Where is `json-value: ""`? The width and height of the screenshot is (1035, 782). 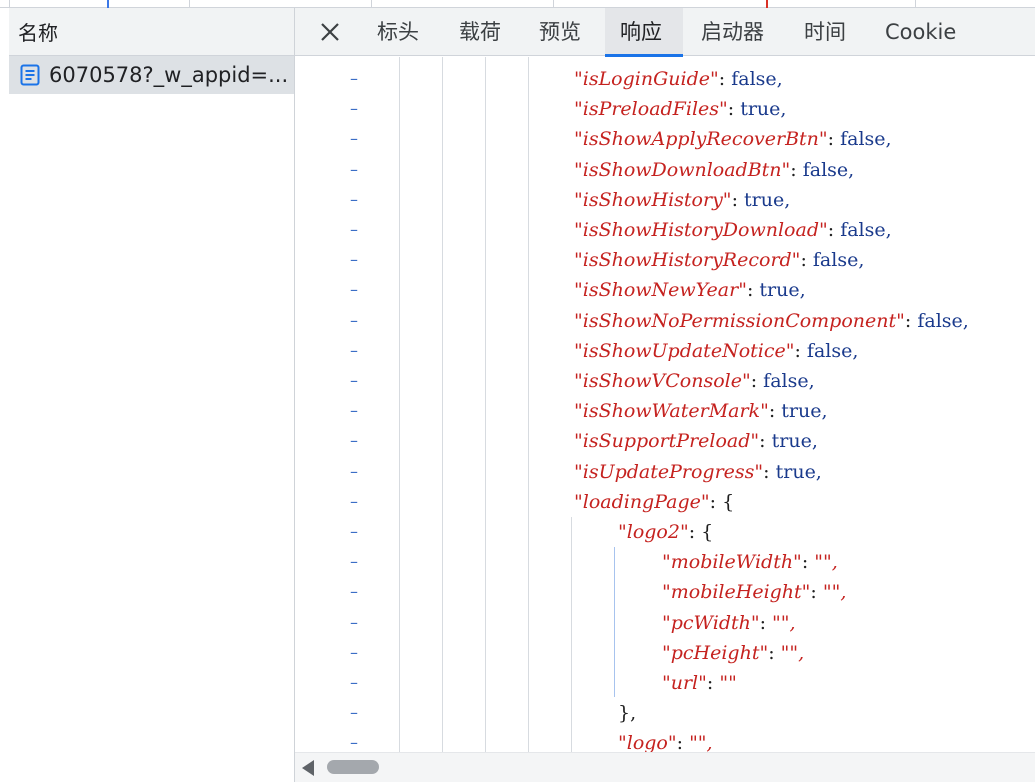 json-value: "" is located at coordinates (728, 683).